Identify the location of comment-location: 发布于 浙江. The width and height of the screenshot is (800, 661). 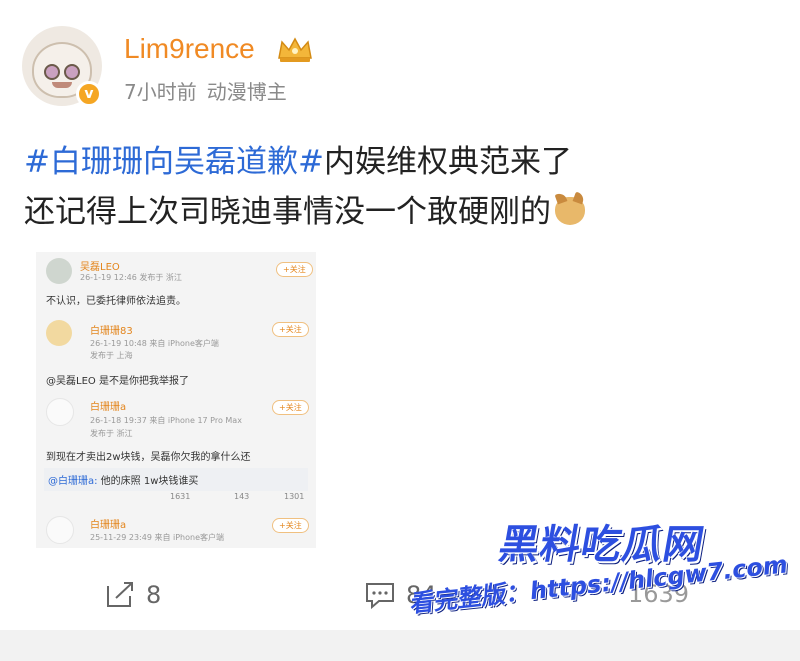
(111, 433).